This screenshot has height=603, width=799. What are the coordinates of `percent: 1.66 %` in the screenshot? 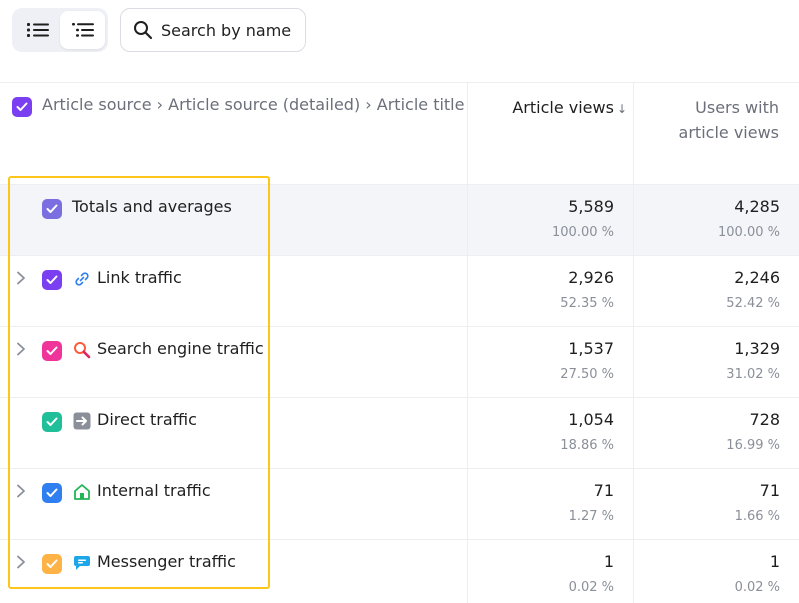 It's located at (757, 516).